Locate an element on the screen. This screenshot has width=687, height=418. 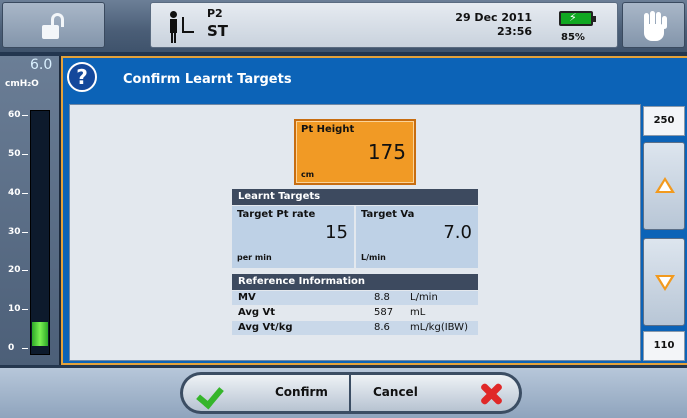
reference-value: 8.6 is located at coordinates (382, 327).